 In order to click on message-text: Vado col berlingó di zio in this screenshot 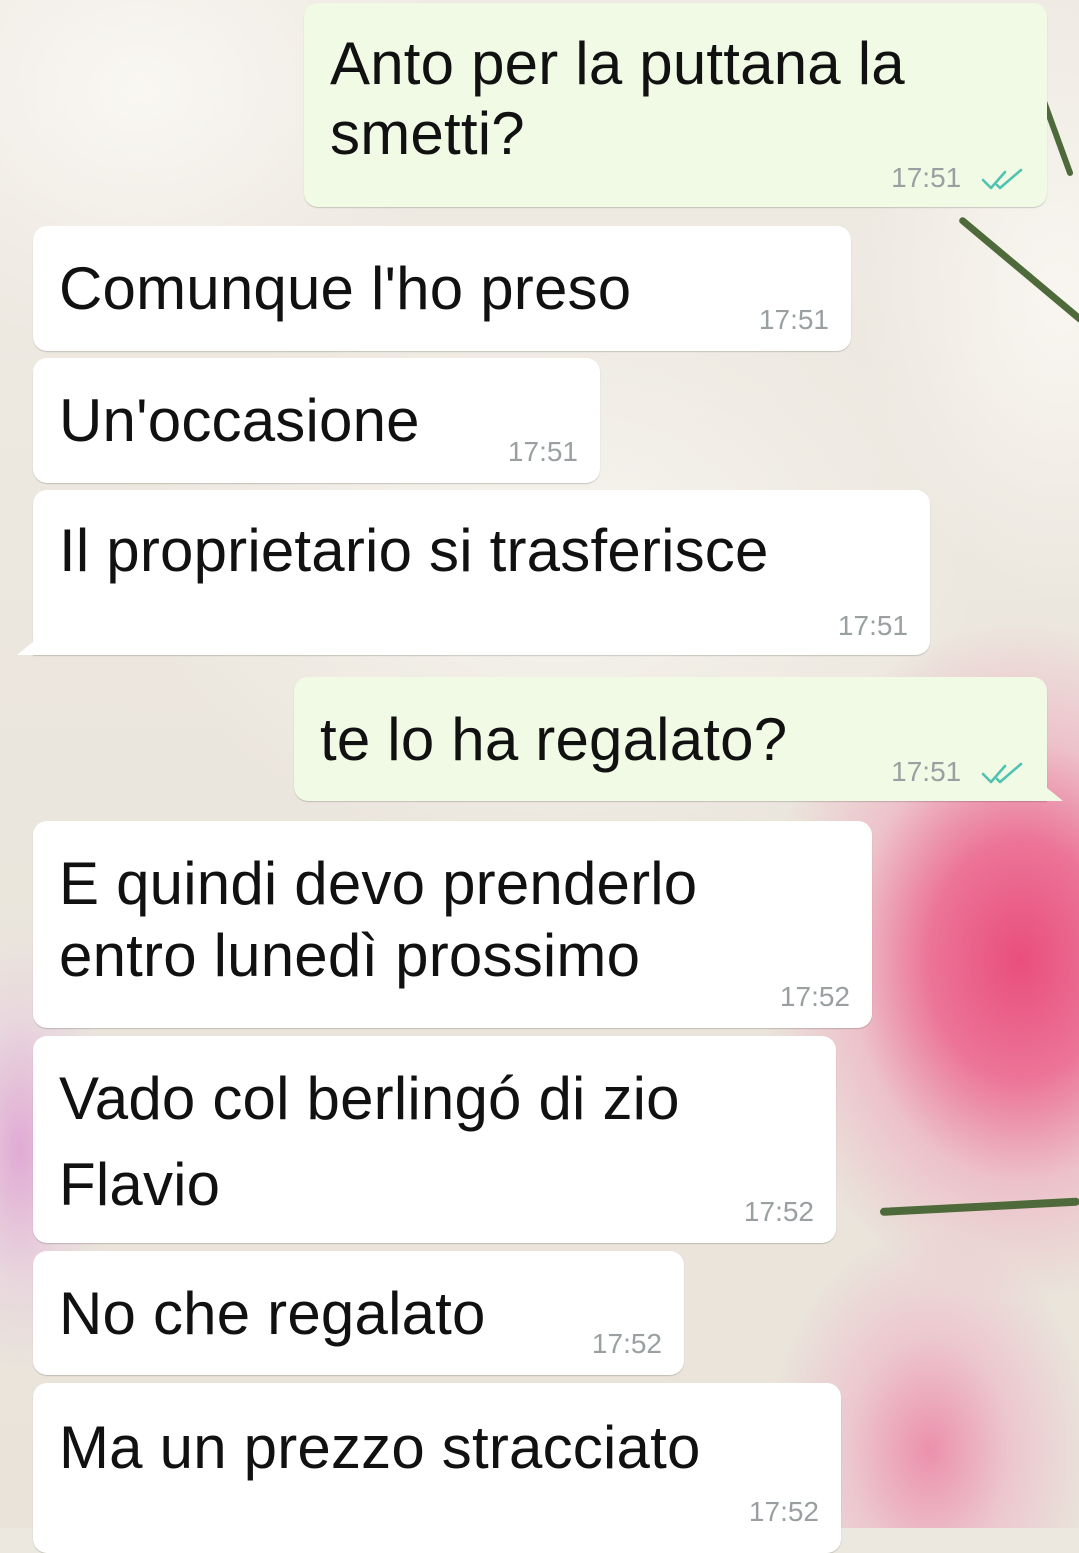, I will do `click(369, 1098)`.